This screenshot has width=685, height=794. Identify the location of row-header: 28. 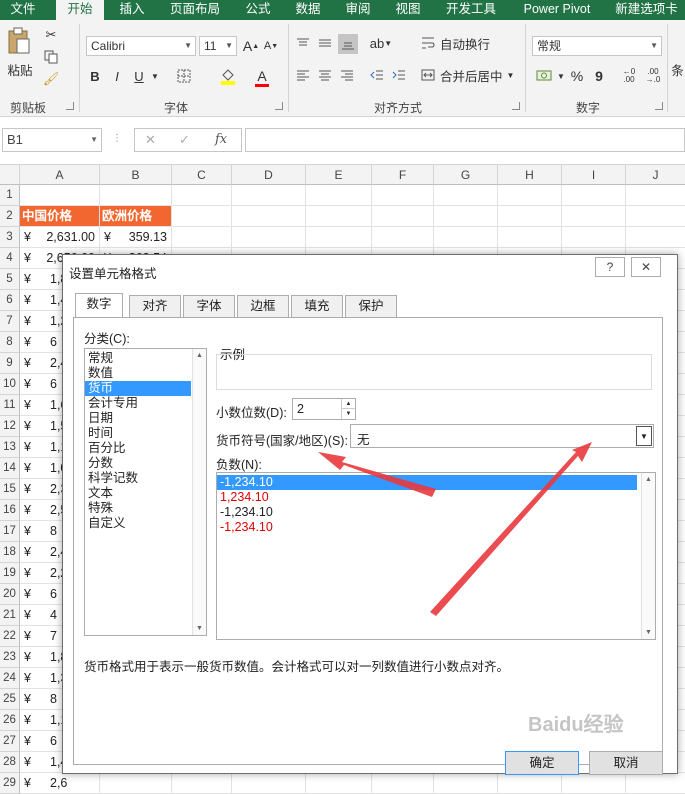
(10, 762).